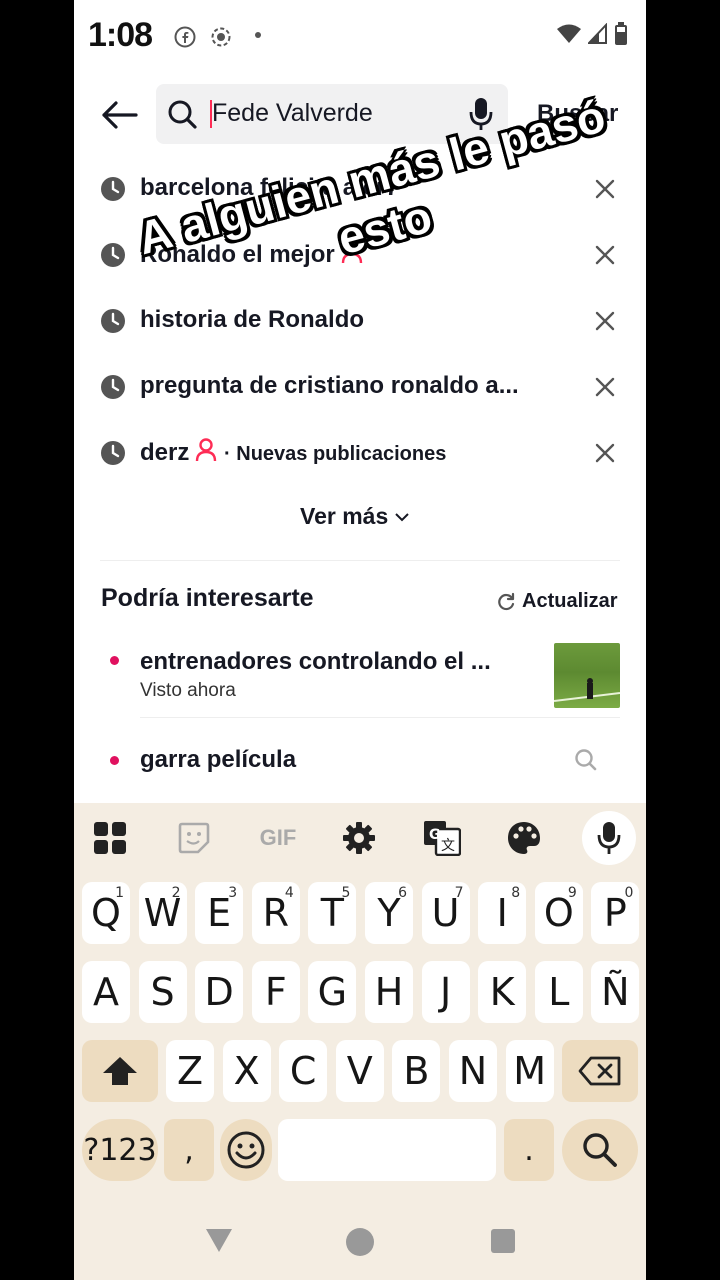 The height and width of the screenshot is (1280, 720). Describe the element at coordinates (335, 454) in the screenshot. I see `history-item-note: · Nuevas publicaciones` at that location.